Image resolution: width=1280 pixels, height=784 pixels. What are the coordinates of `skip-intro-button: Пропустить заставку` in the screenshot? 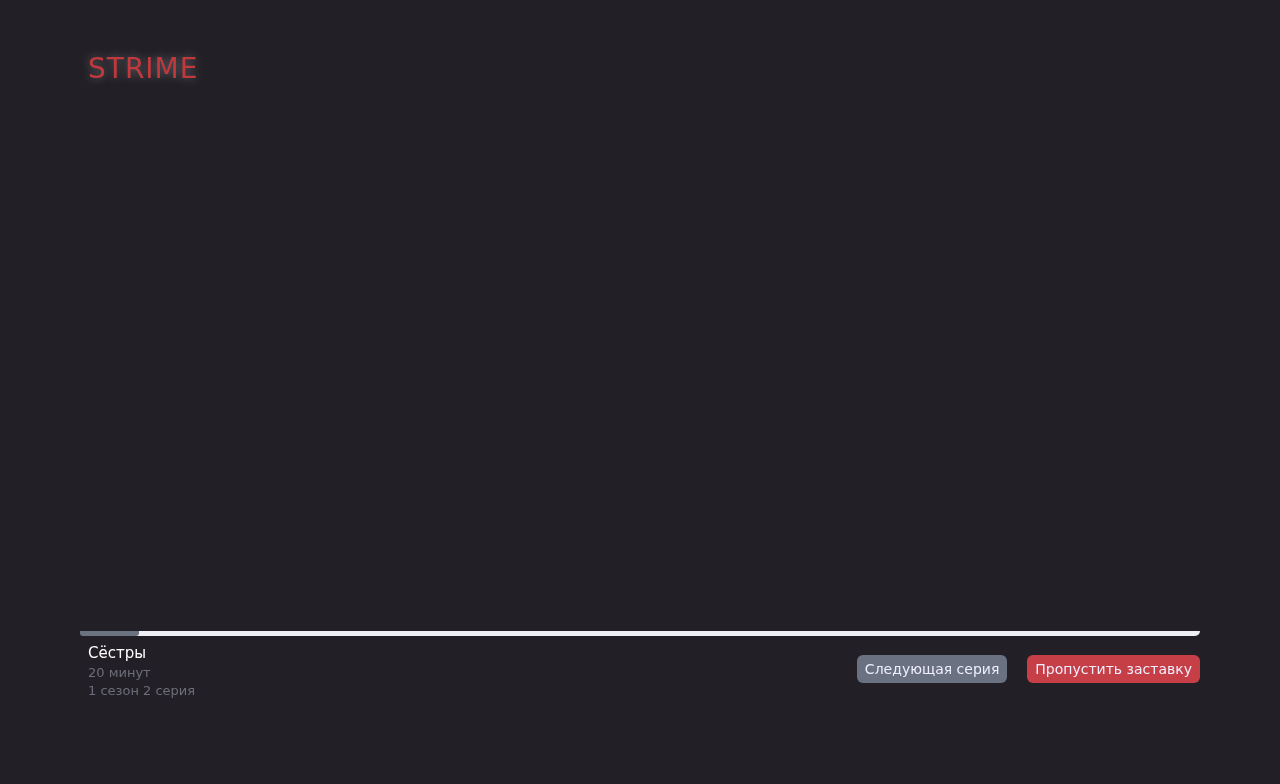 It's located at (1113, 669).